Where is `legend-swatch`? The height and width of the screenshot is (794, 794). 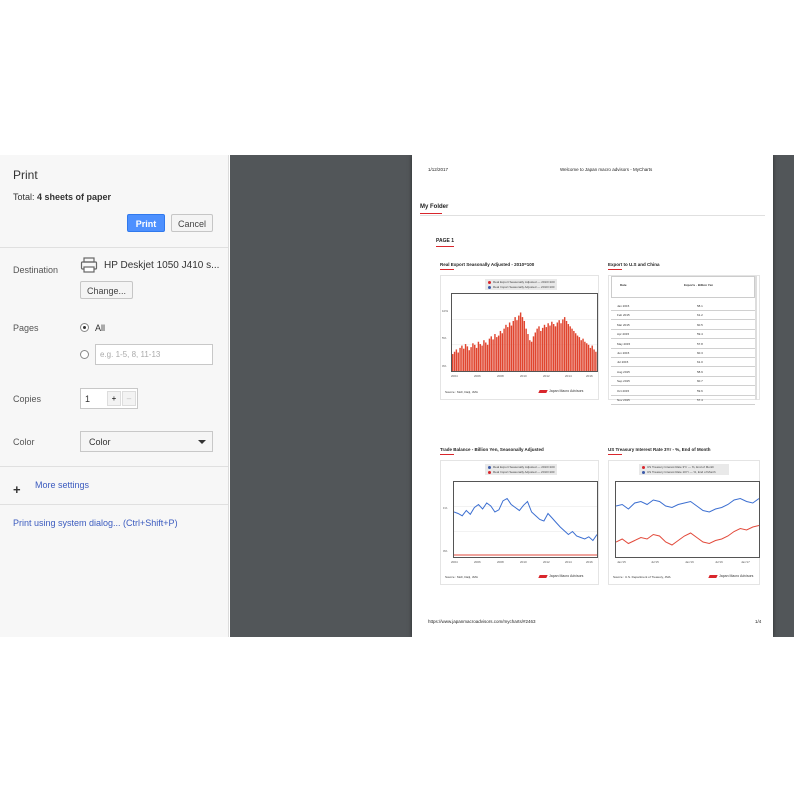
legend-swatch is located at coordinates (643, 472).